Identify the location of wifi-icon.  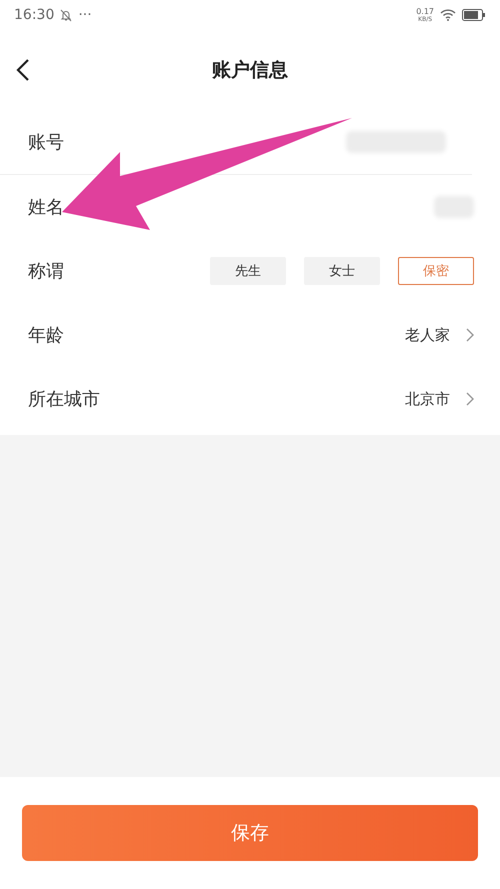
(448, 15).